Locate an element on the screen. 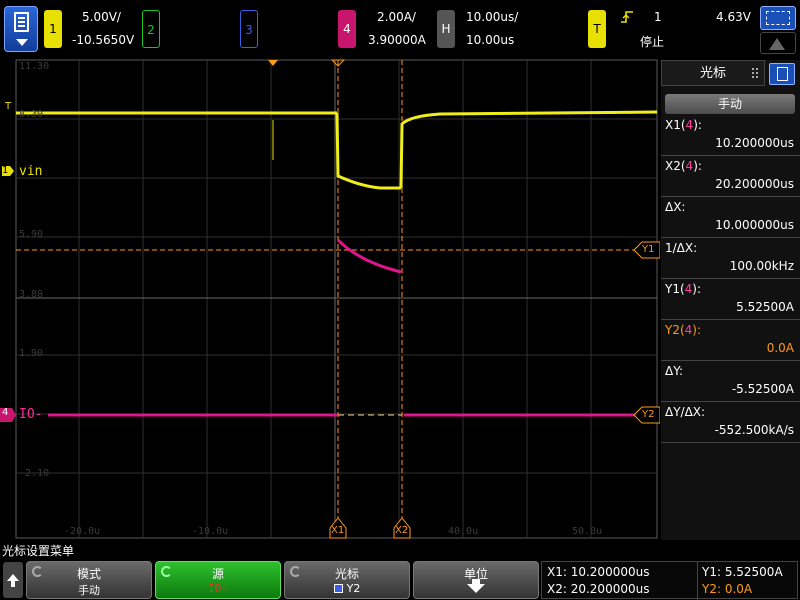 The image size is (800, 600). rising-edge-icon is located at coordinates (627, 17).